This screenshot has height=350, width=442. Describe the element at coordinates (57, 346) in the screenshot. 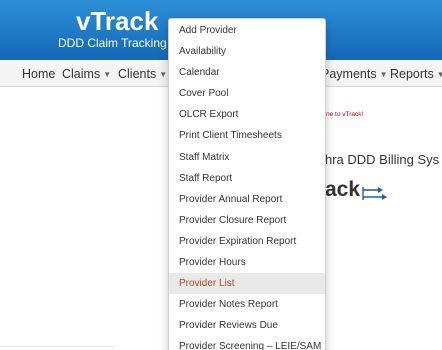

I see `footer-divider` at that location.